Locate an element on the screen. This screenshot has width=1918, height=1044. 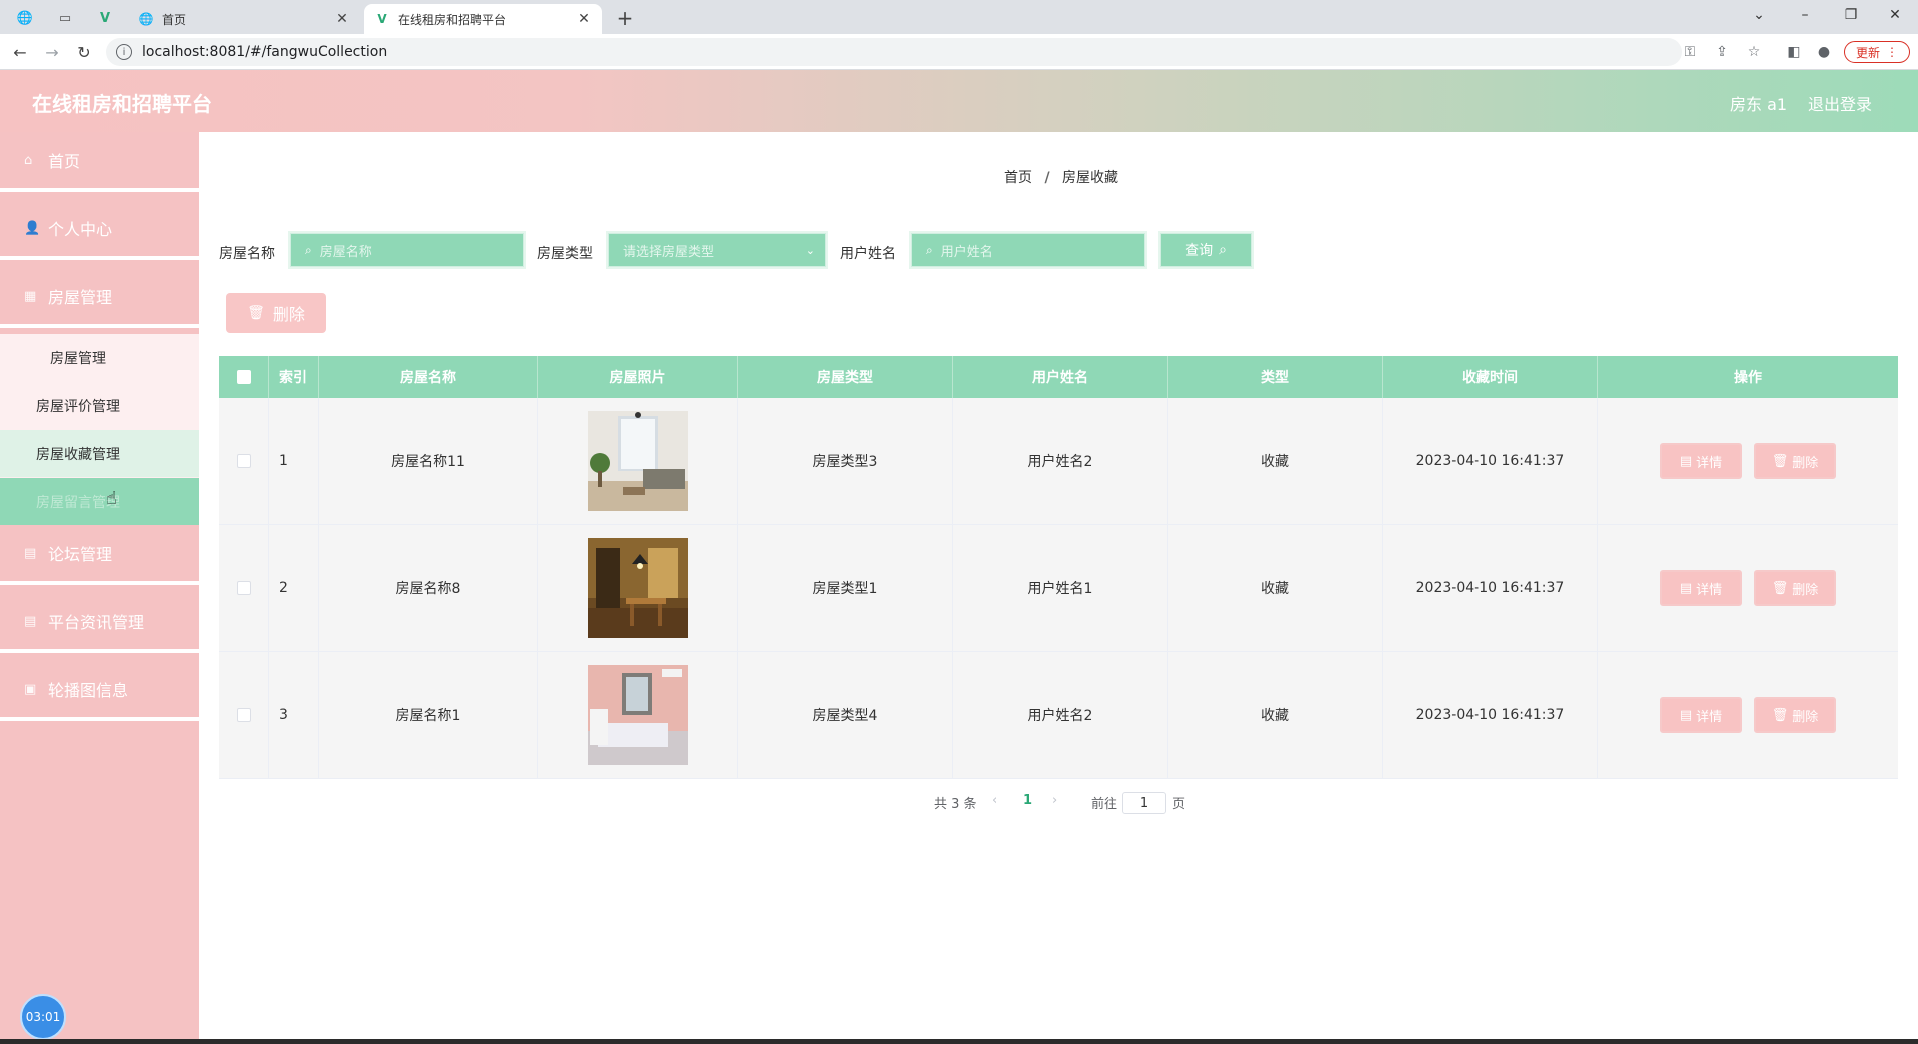
pointer-cursor-icon: ☝ is located at coordinates (111, 498).